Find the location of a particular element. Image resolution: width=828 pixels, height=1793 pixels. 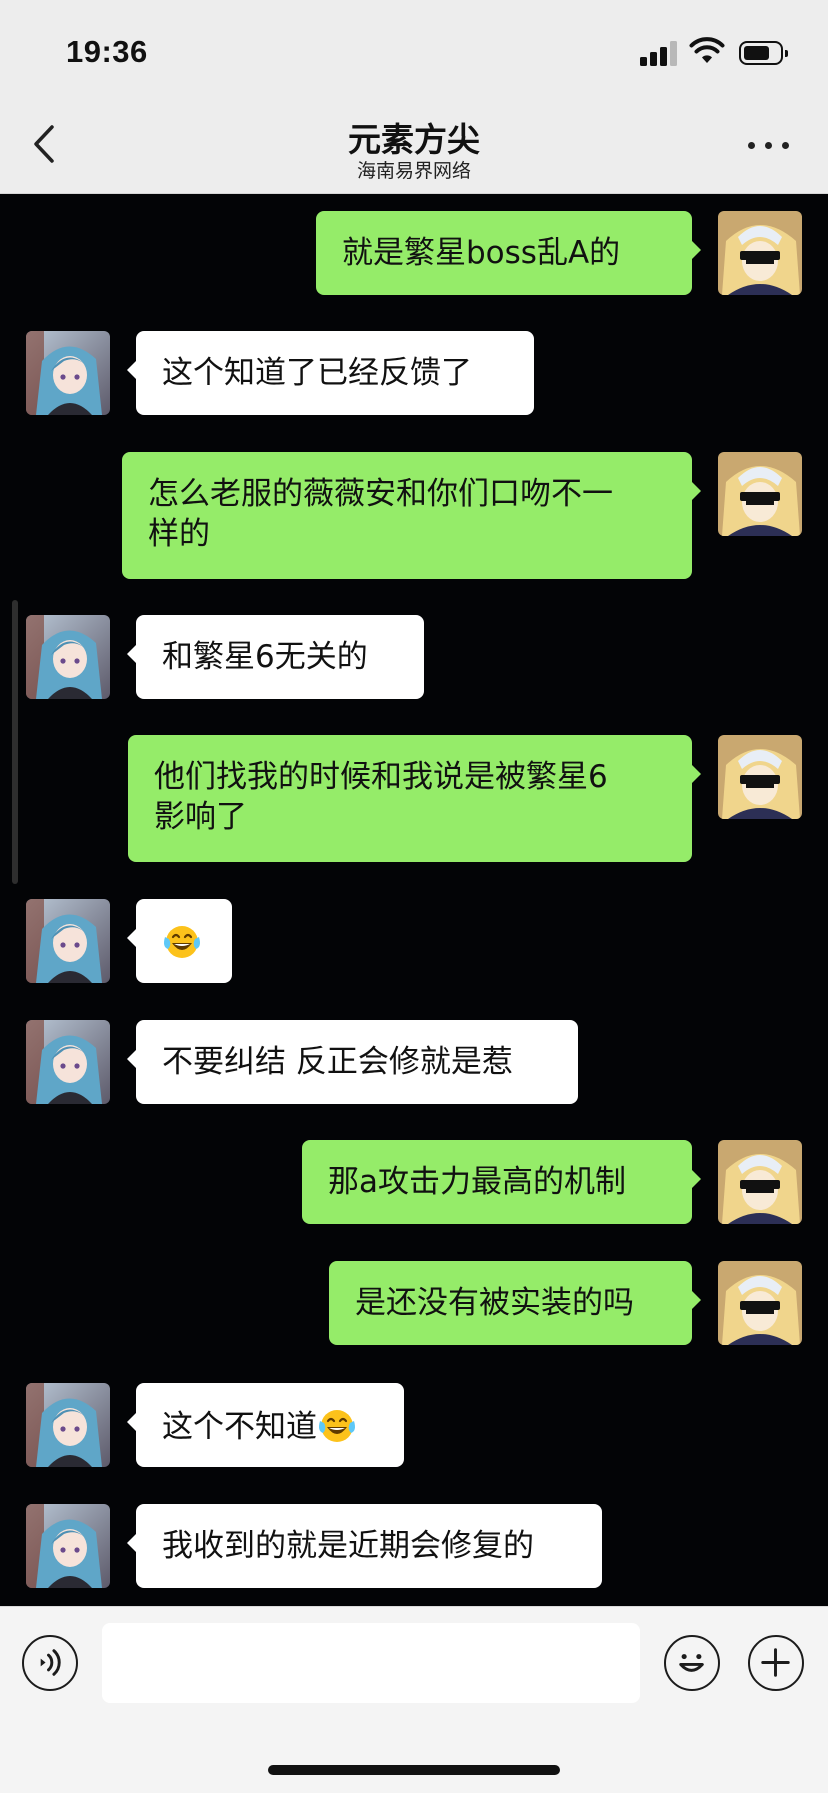

message-row: 我收到的就是近期会修复的 is located at coordinates (414, 1546).